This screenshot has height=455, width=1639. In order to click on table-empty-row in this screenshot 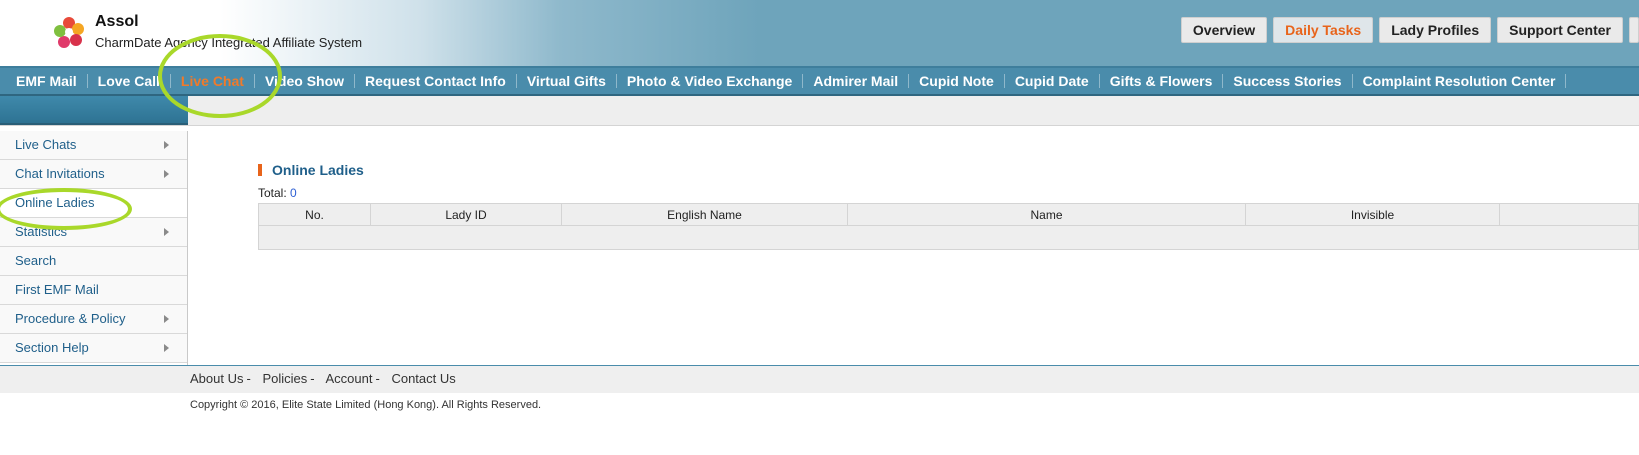, I will do `click(948, 237)`.